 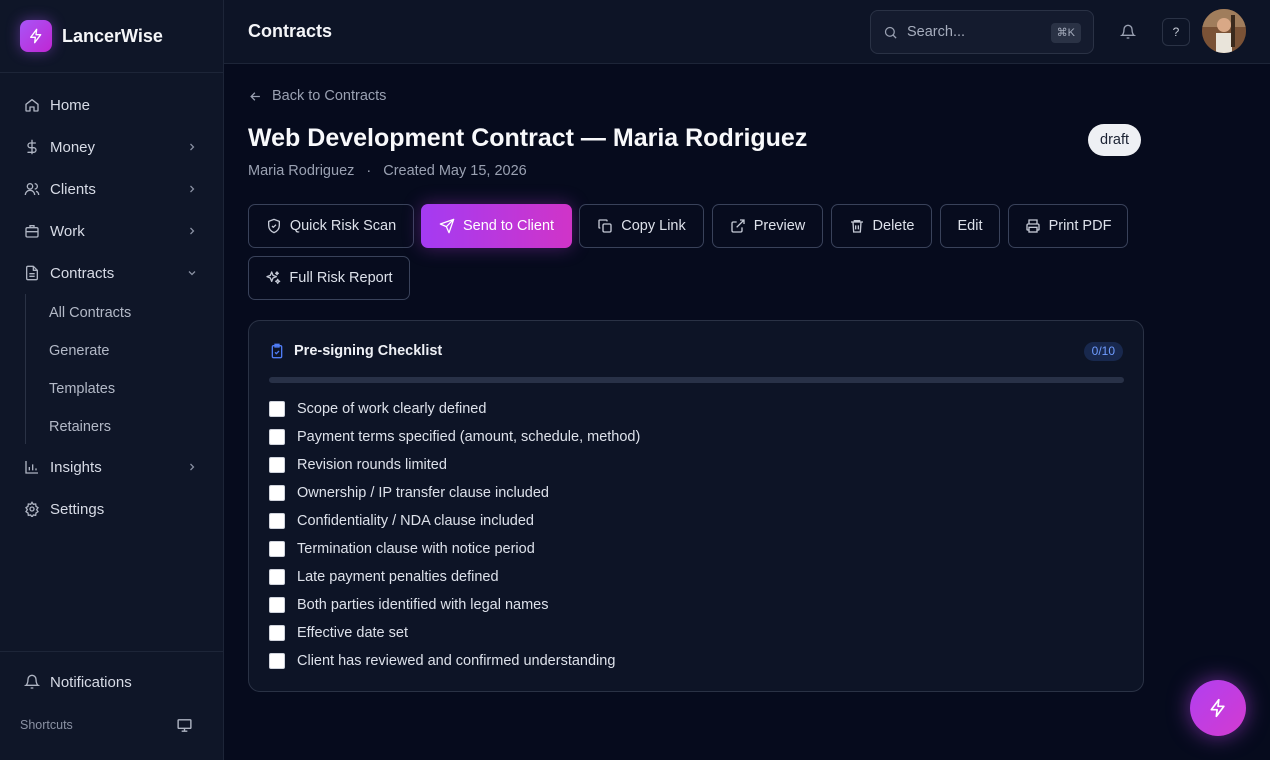 What do you see at coordinates (747, 32) in the screenshot?
I see `top-header: Contracts Search... ⌘K ?` at bounding box center [747, 32].